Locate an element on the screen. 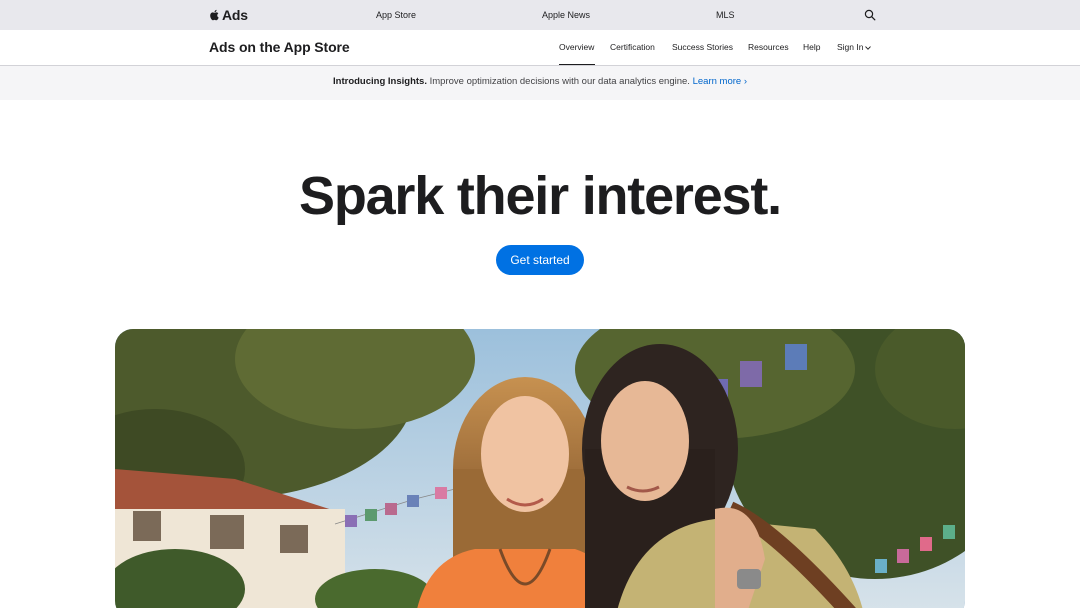 This screenshot has height=608, width=1080. global-nav: Ads App Store Apple News MLS is located at coordinates (540, 15).